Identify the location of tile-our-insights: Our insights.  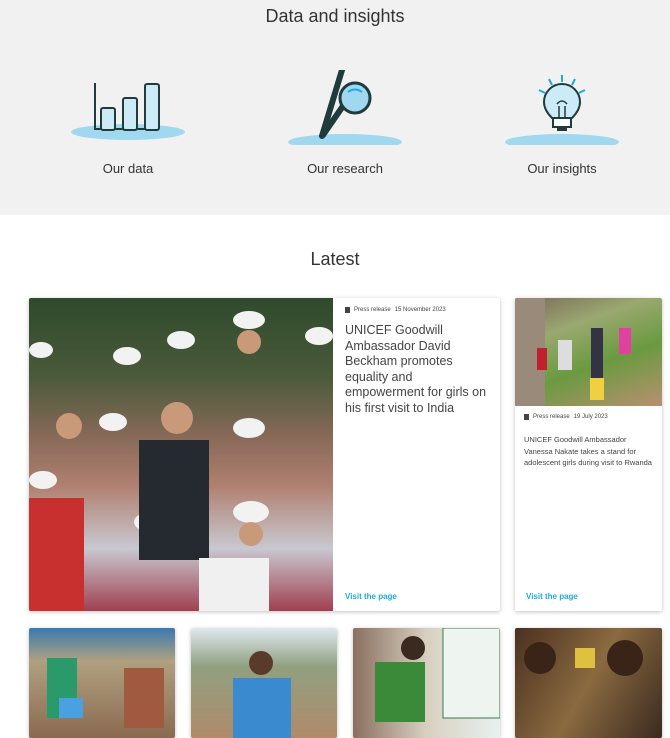
(562, 123).